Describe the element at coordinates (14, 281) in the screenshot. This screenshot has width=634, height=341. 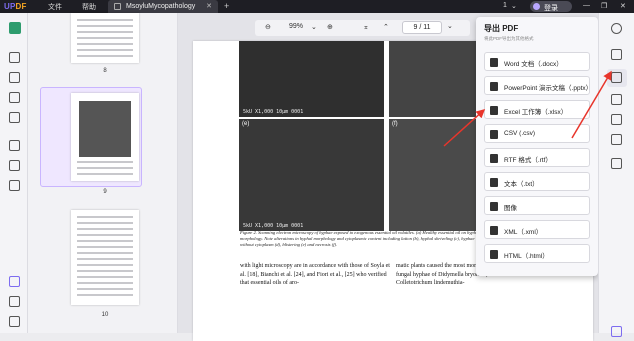
I see `layers-icon` at that location.